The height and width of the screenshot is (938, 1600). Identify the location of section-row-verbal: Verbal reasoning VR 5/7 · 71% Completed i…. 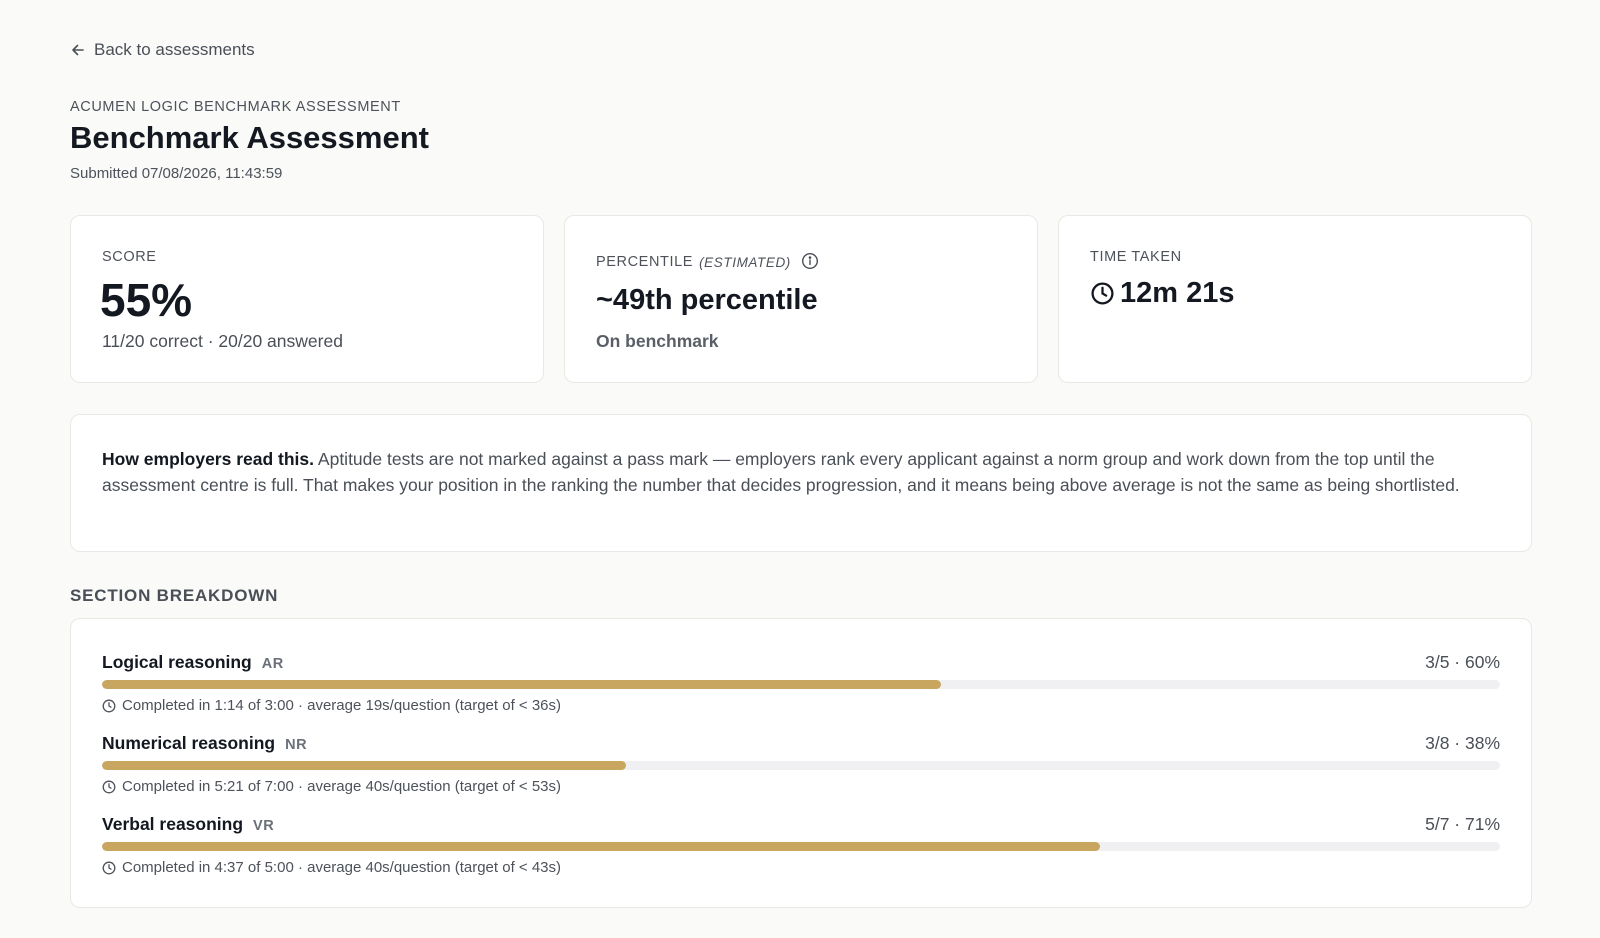
(801, 850).